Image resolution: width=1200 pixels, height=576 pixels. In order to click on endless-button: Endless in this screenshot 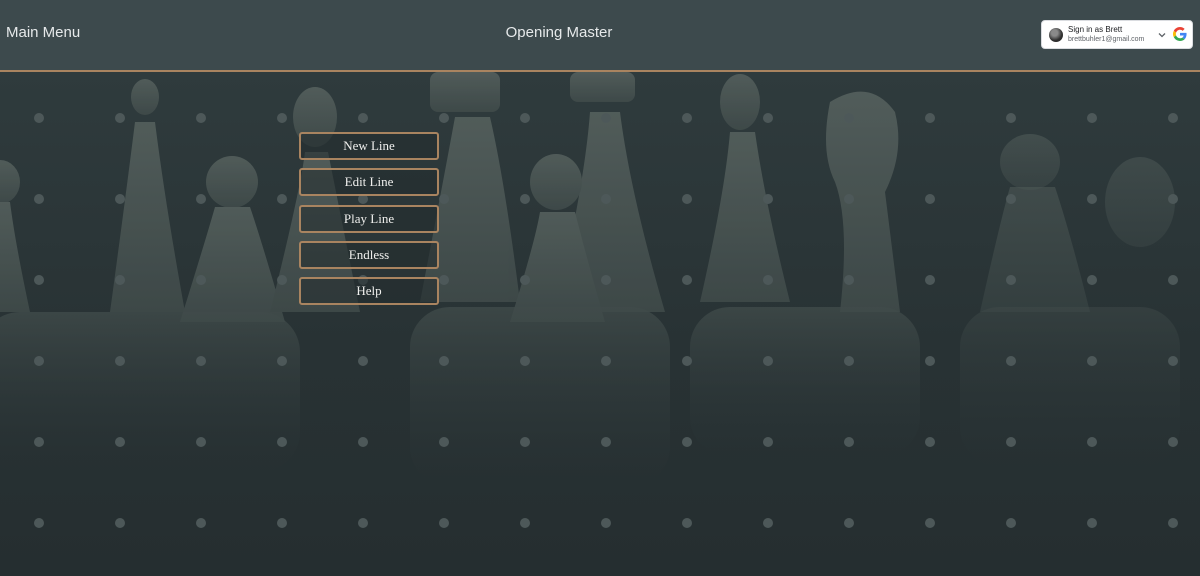, I will do `click(369, 255)`.